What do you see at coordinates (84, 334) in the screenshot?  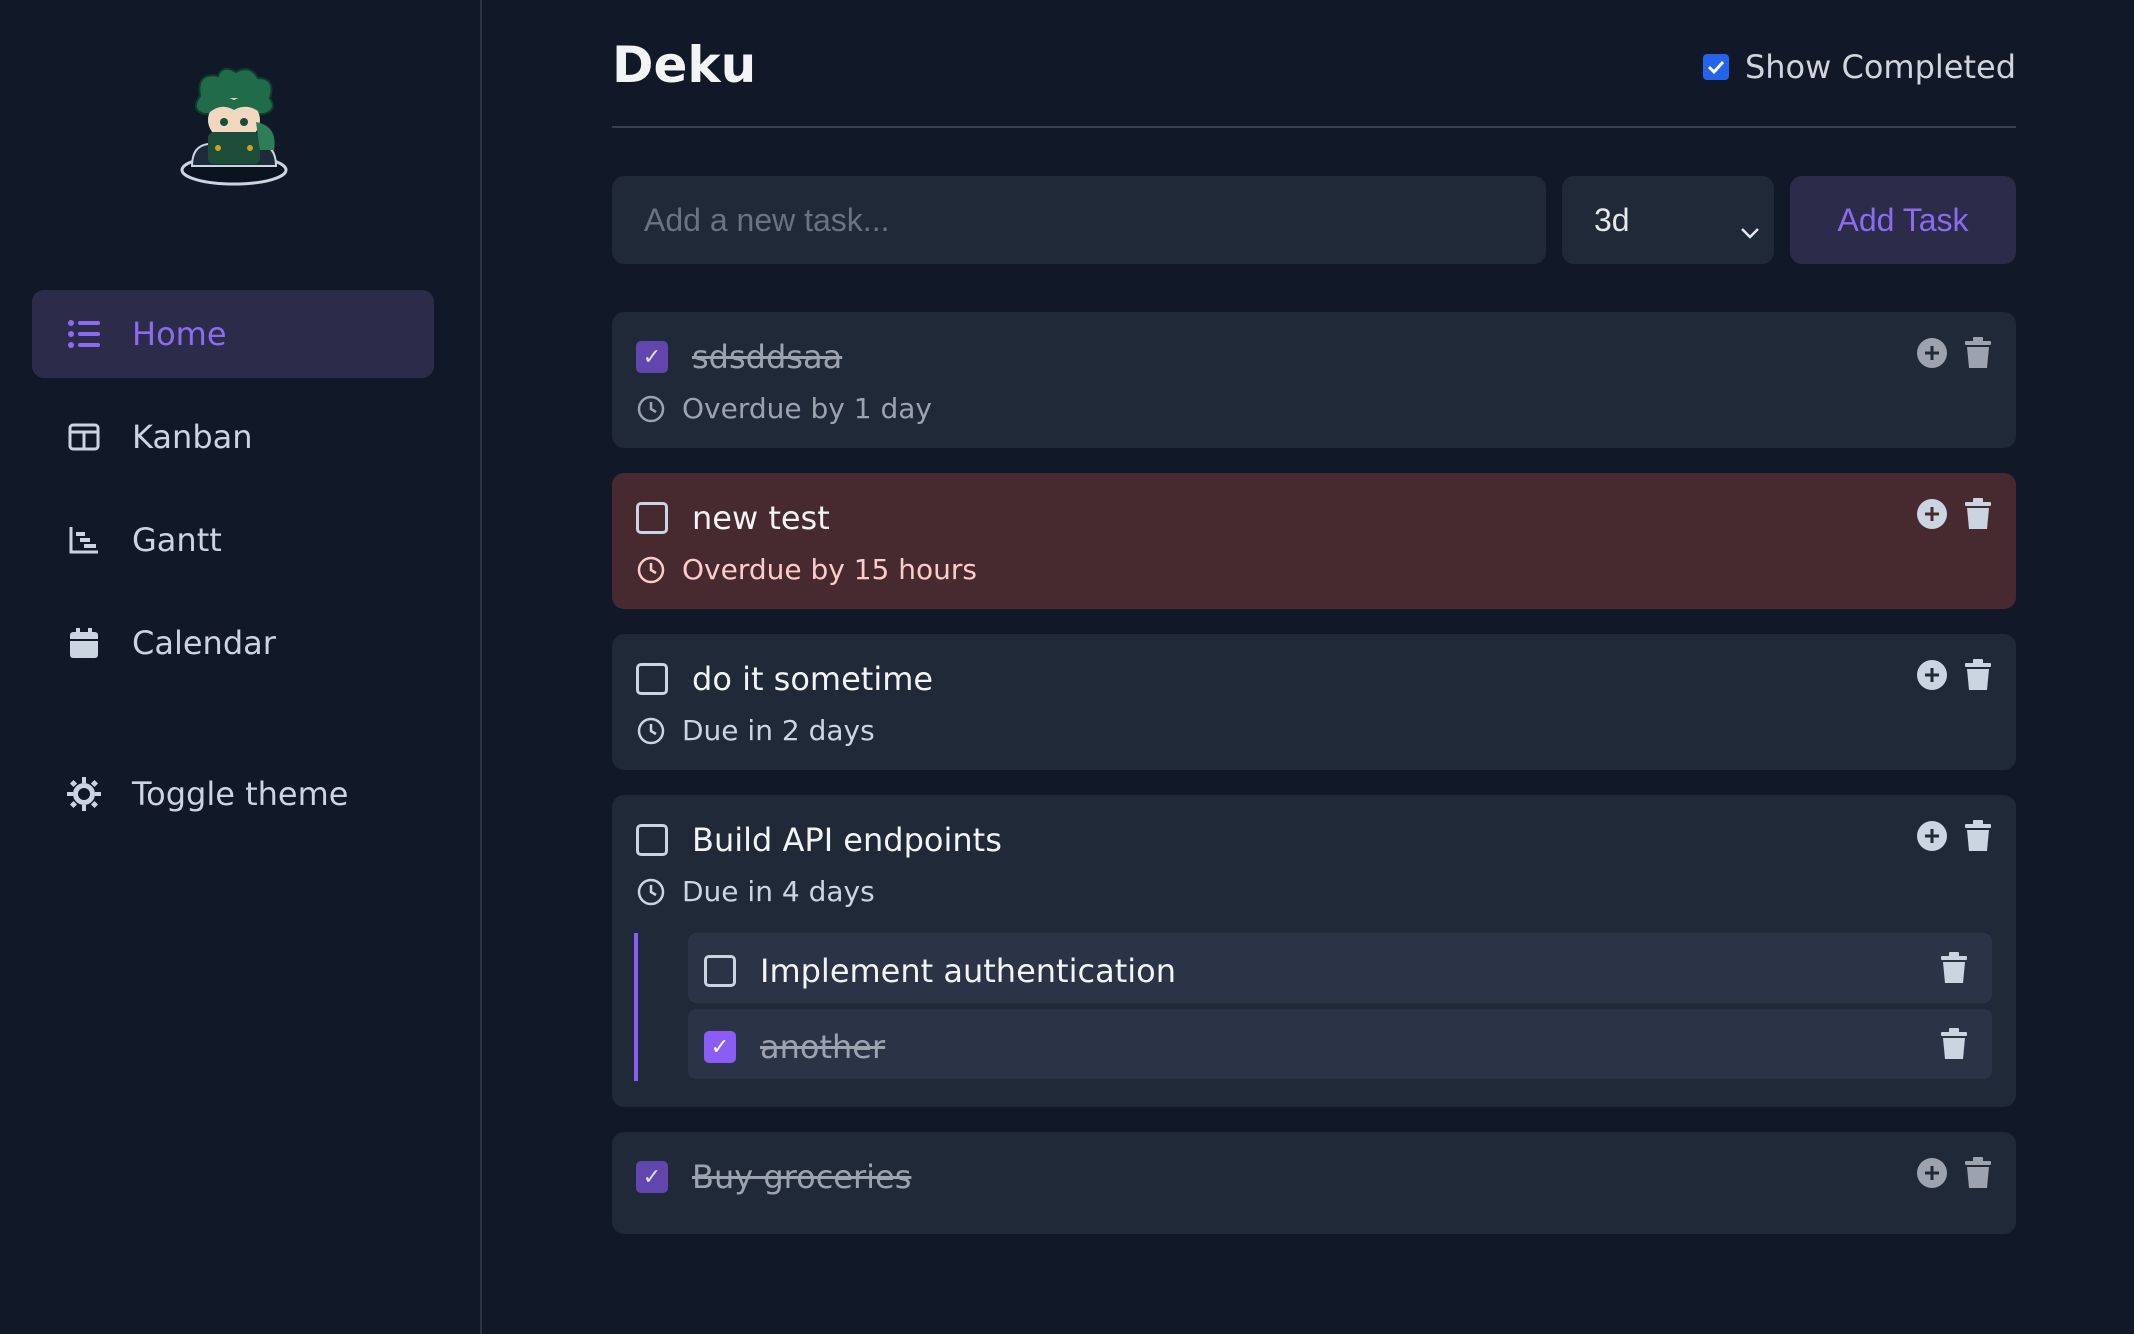 I see `list-icon` at bounding box center [84, 334].